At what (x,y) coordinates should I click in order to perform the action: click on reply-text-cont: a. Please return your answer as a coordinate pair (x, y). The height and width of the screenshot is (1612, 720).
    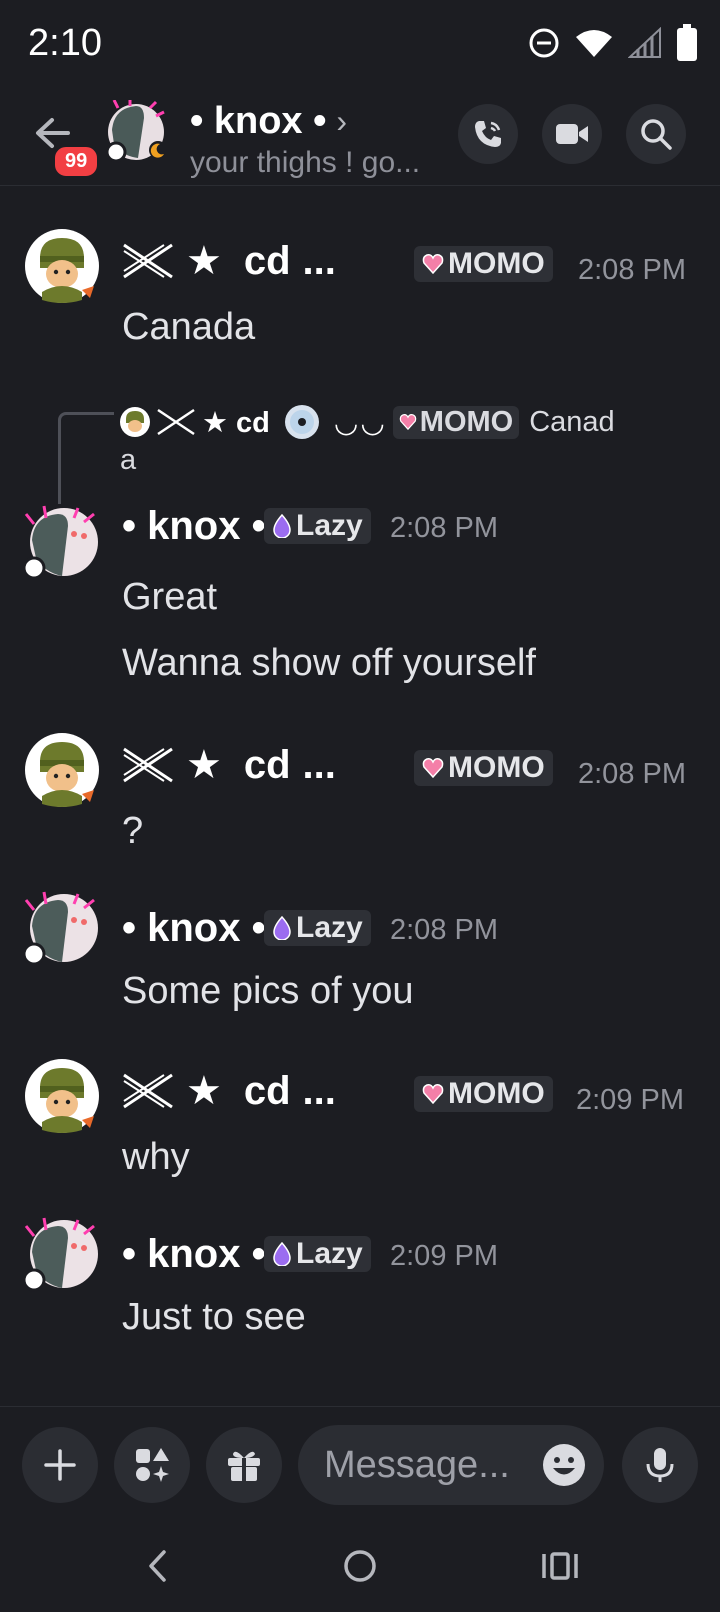
    Looking at the image, I should click on (128, 460).